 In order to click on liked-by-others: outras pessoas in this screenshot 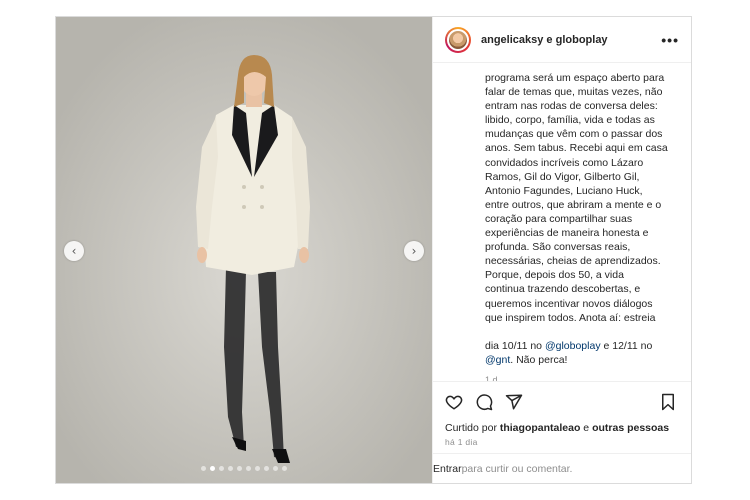, I will do `click(630, 428)`.